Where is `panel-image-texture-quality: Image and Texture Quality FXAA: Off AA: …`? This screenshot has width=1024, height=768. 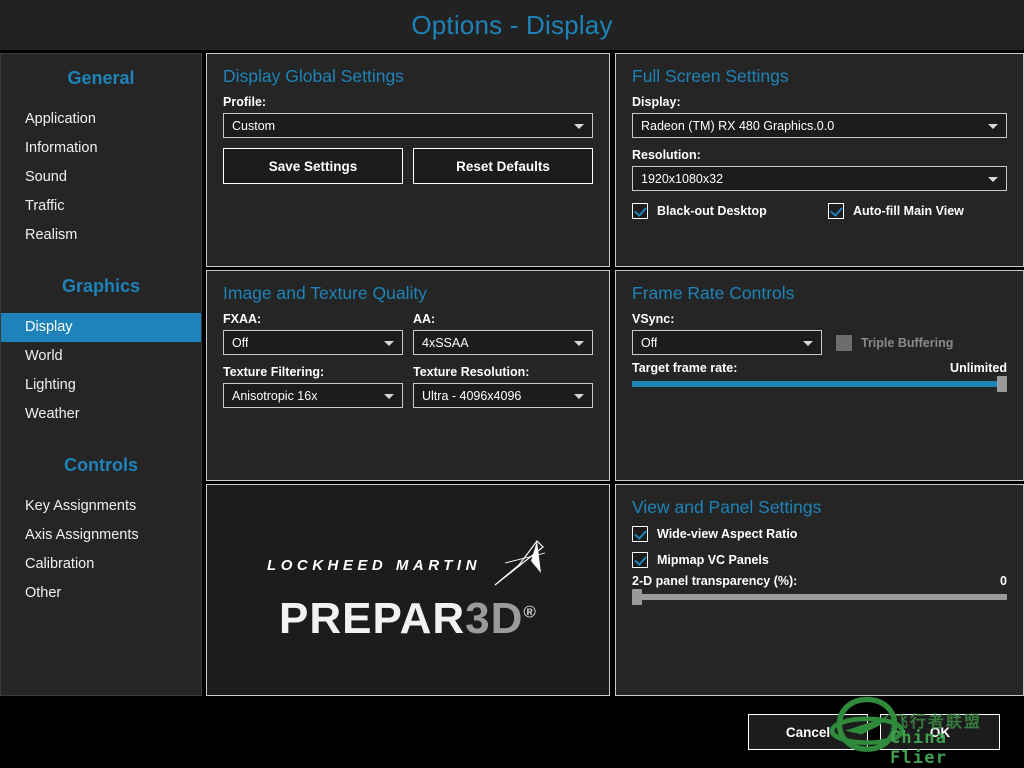
panel-image-texture-quality: Image and Texture Quality FXAA: Off AA: … is located at coordinates (408, 375).